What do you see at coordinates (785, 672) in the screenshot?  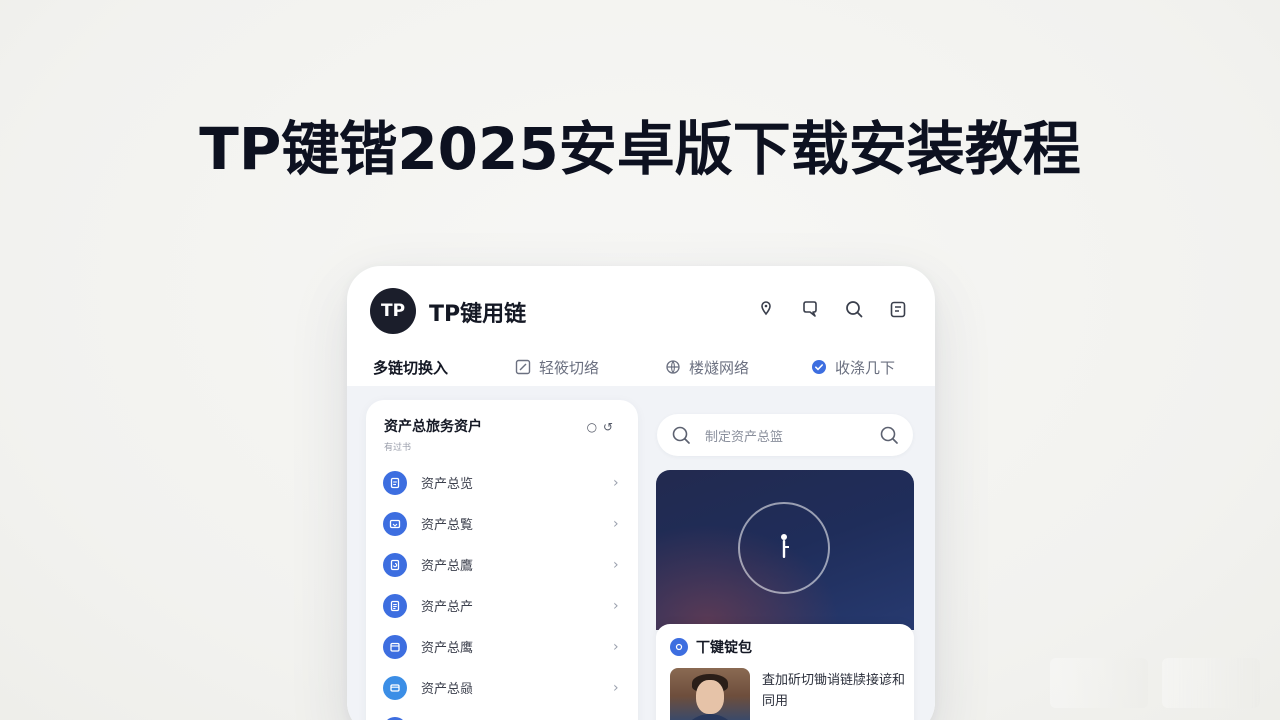 I see `feature-card: 丅键锭包 査加斫切锄诮链牍接谚和同用` at bounding box center [785, 672].